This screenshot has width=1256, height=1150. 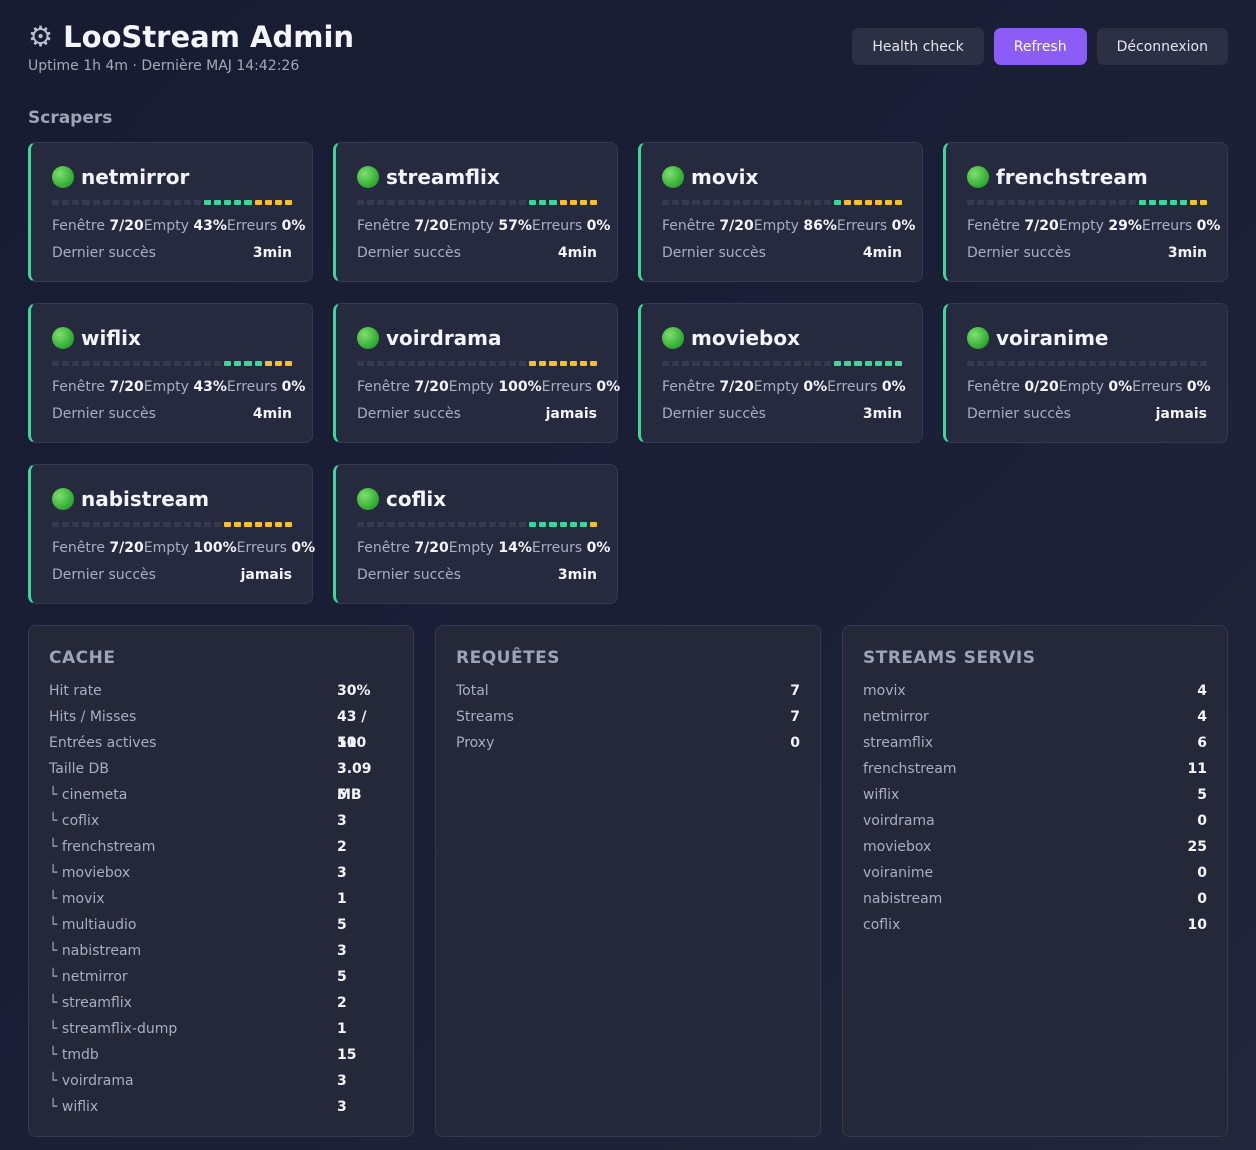 I want to click on errors-stat: Erreurs 0%, so click(x=266, y=387).